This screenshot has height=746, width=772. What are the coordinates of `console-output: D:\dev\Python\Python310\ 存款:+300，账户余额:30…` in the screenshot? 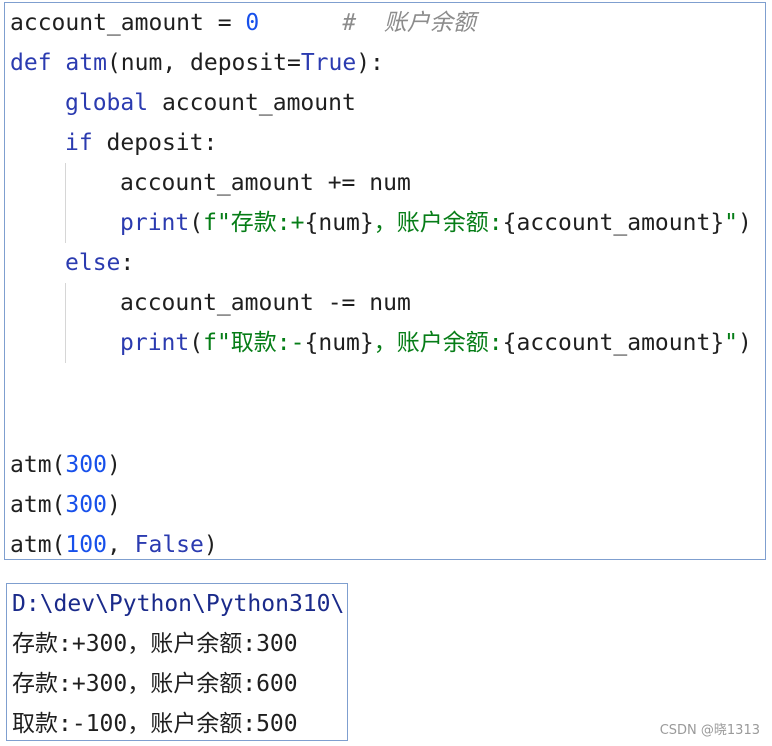 It's located at (177, 662).